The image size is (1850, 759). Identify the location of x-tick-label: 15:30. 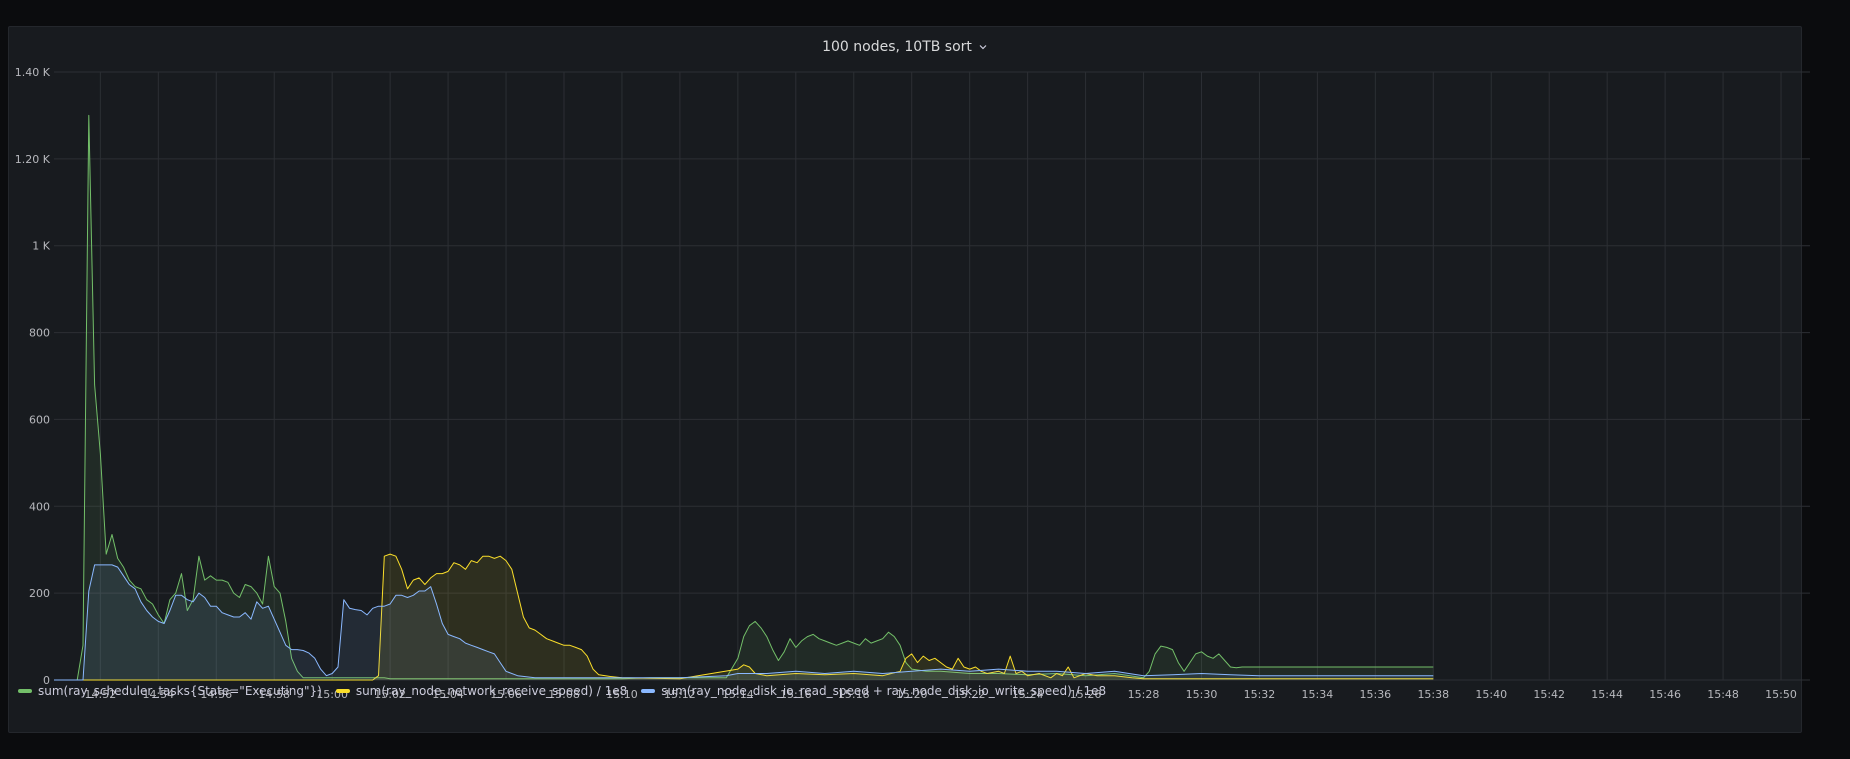
(1202, 694).